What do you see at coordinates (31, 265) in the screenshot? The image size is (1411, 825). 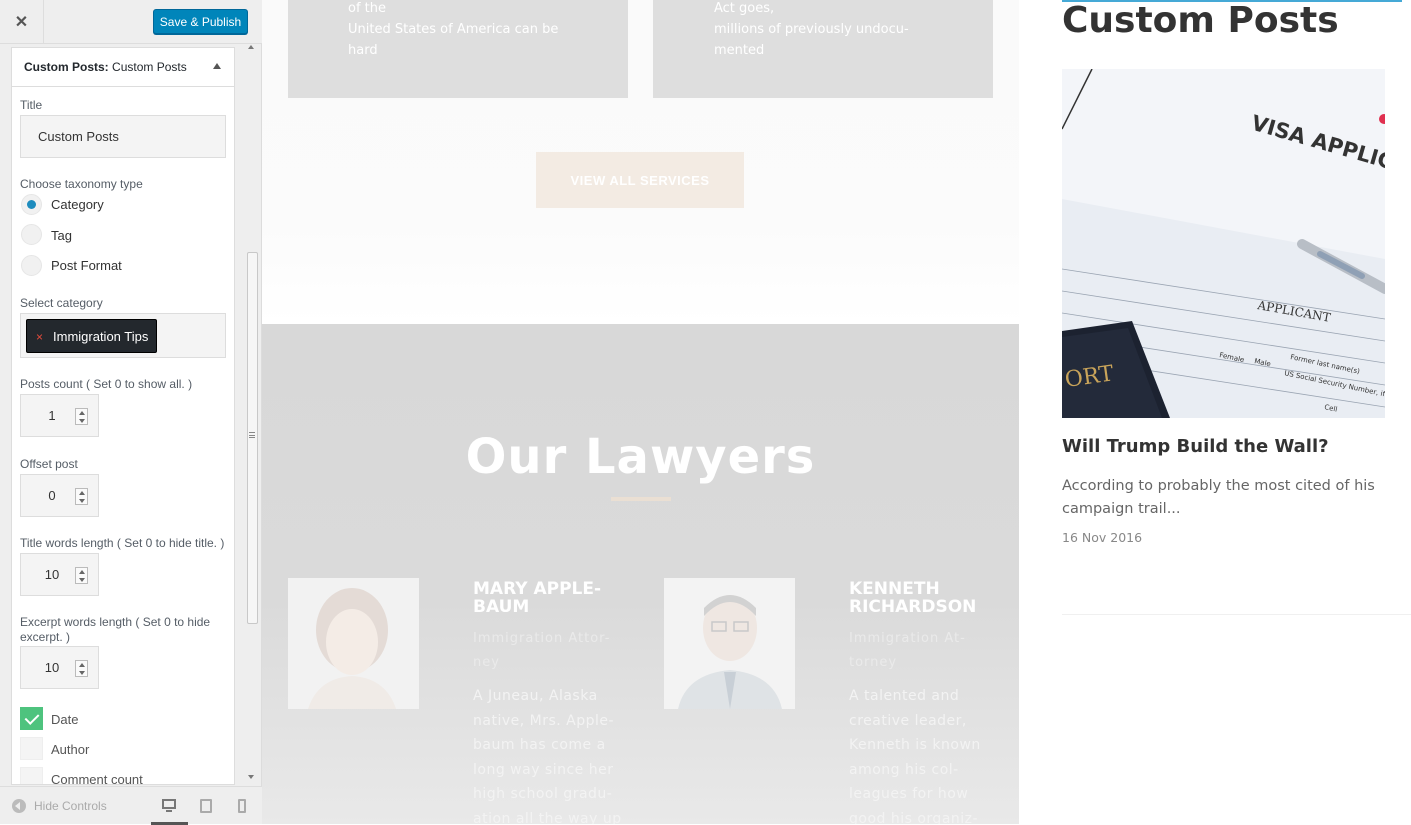 I see `radio-post-format` at bounding box center [31, 265].